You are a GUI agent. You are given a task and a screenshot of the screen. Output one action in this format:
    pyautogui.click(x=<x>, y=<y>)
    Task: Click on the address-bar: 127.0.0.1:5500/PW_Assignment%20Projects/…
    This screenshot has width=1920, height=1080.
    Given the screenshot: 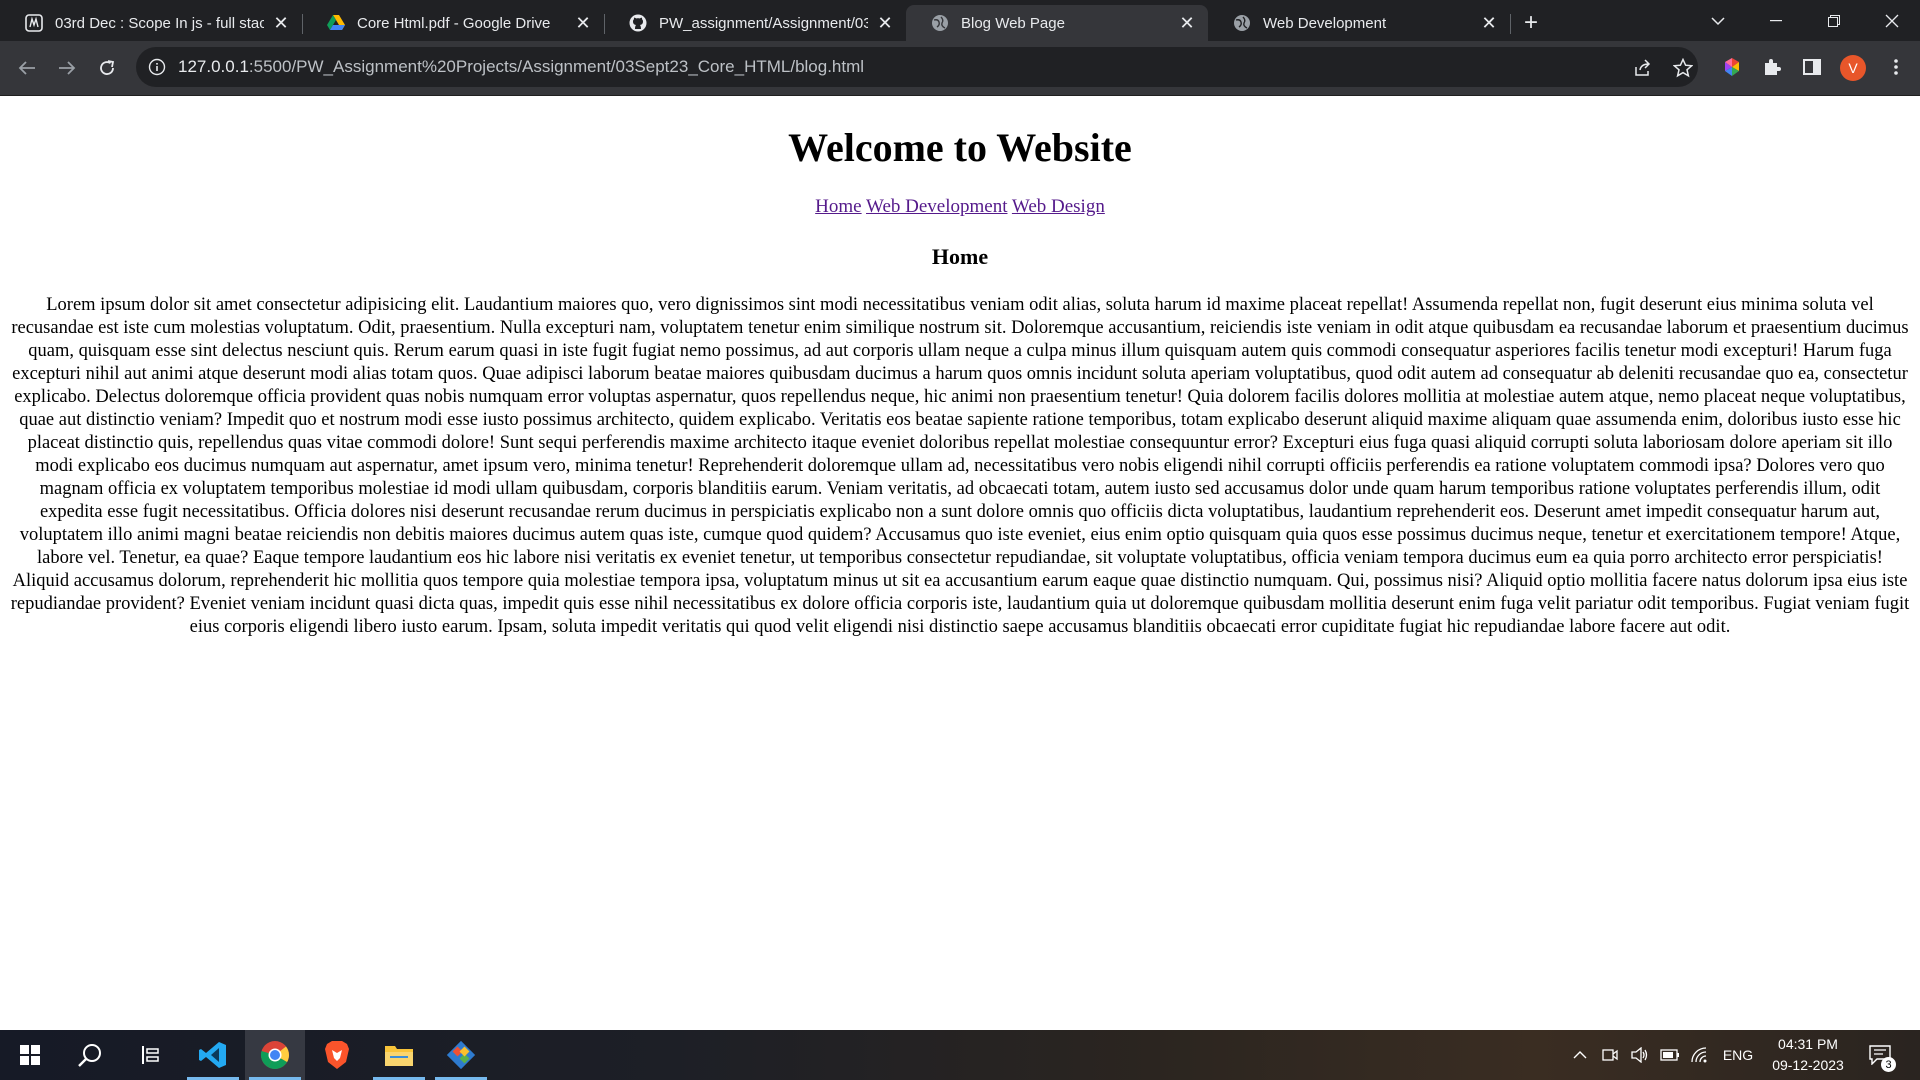 What is the action you would take?
    pyautogui.click(x=917, y=67)
    